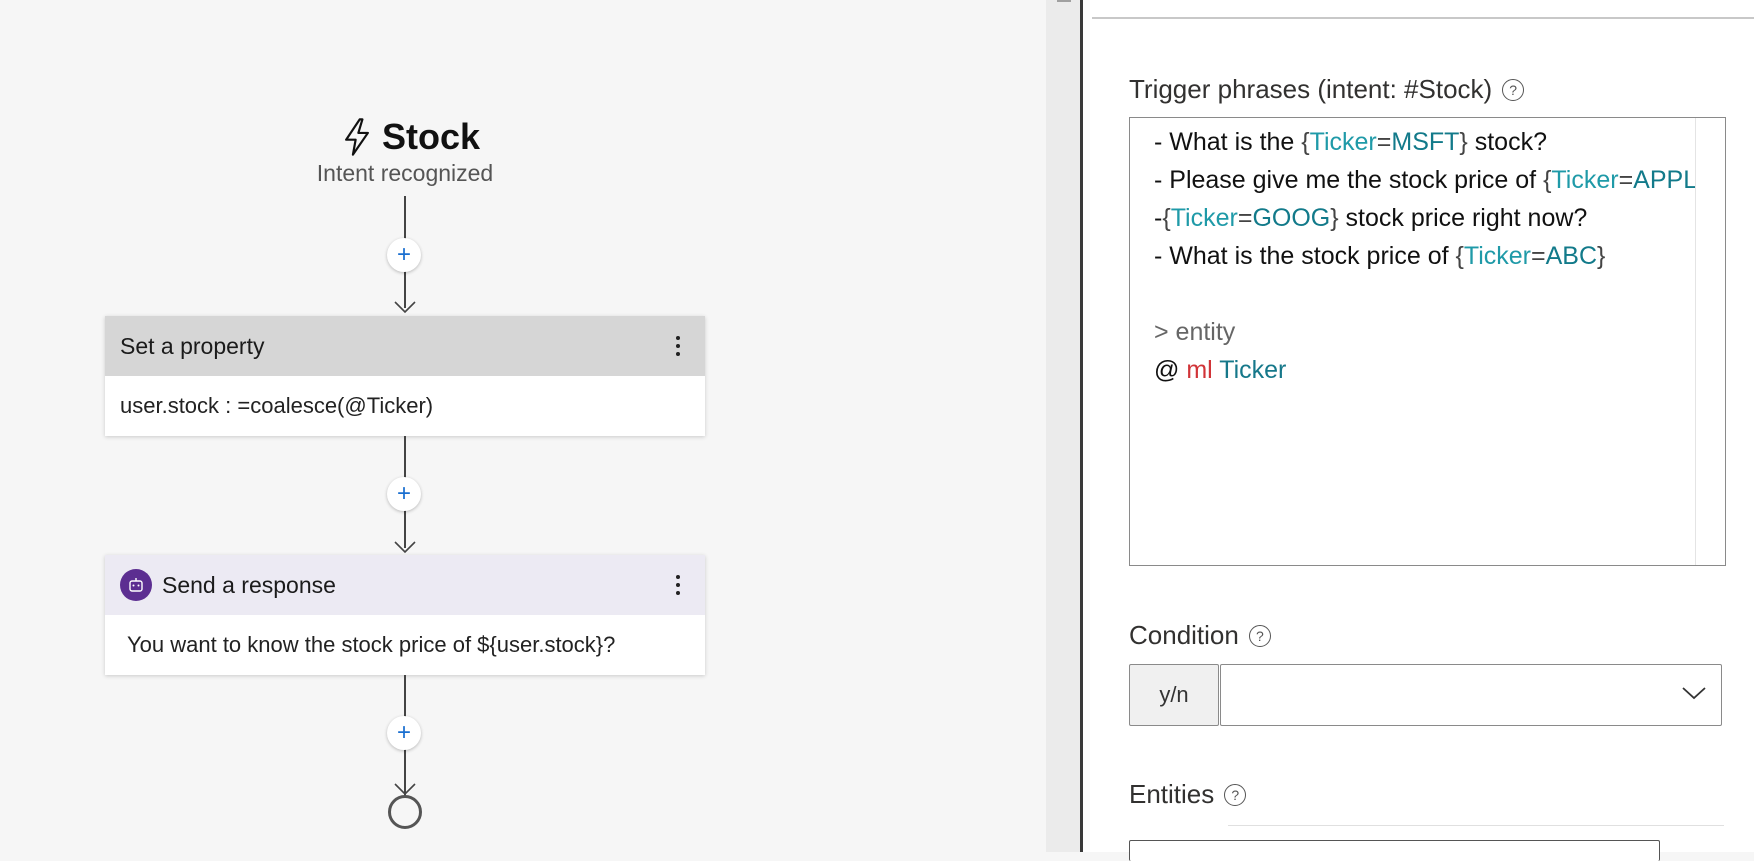 The width and height of the screenshot is (1754, 861). Describe the element at coordinates (431, 136) in the screenshot. I see `trigger-title: Stock` at that location.